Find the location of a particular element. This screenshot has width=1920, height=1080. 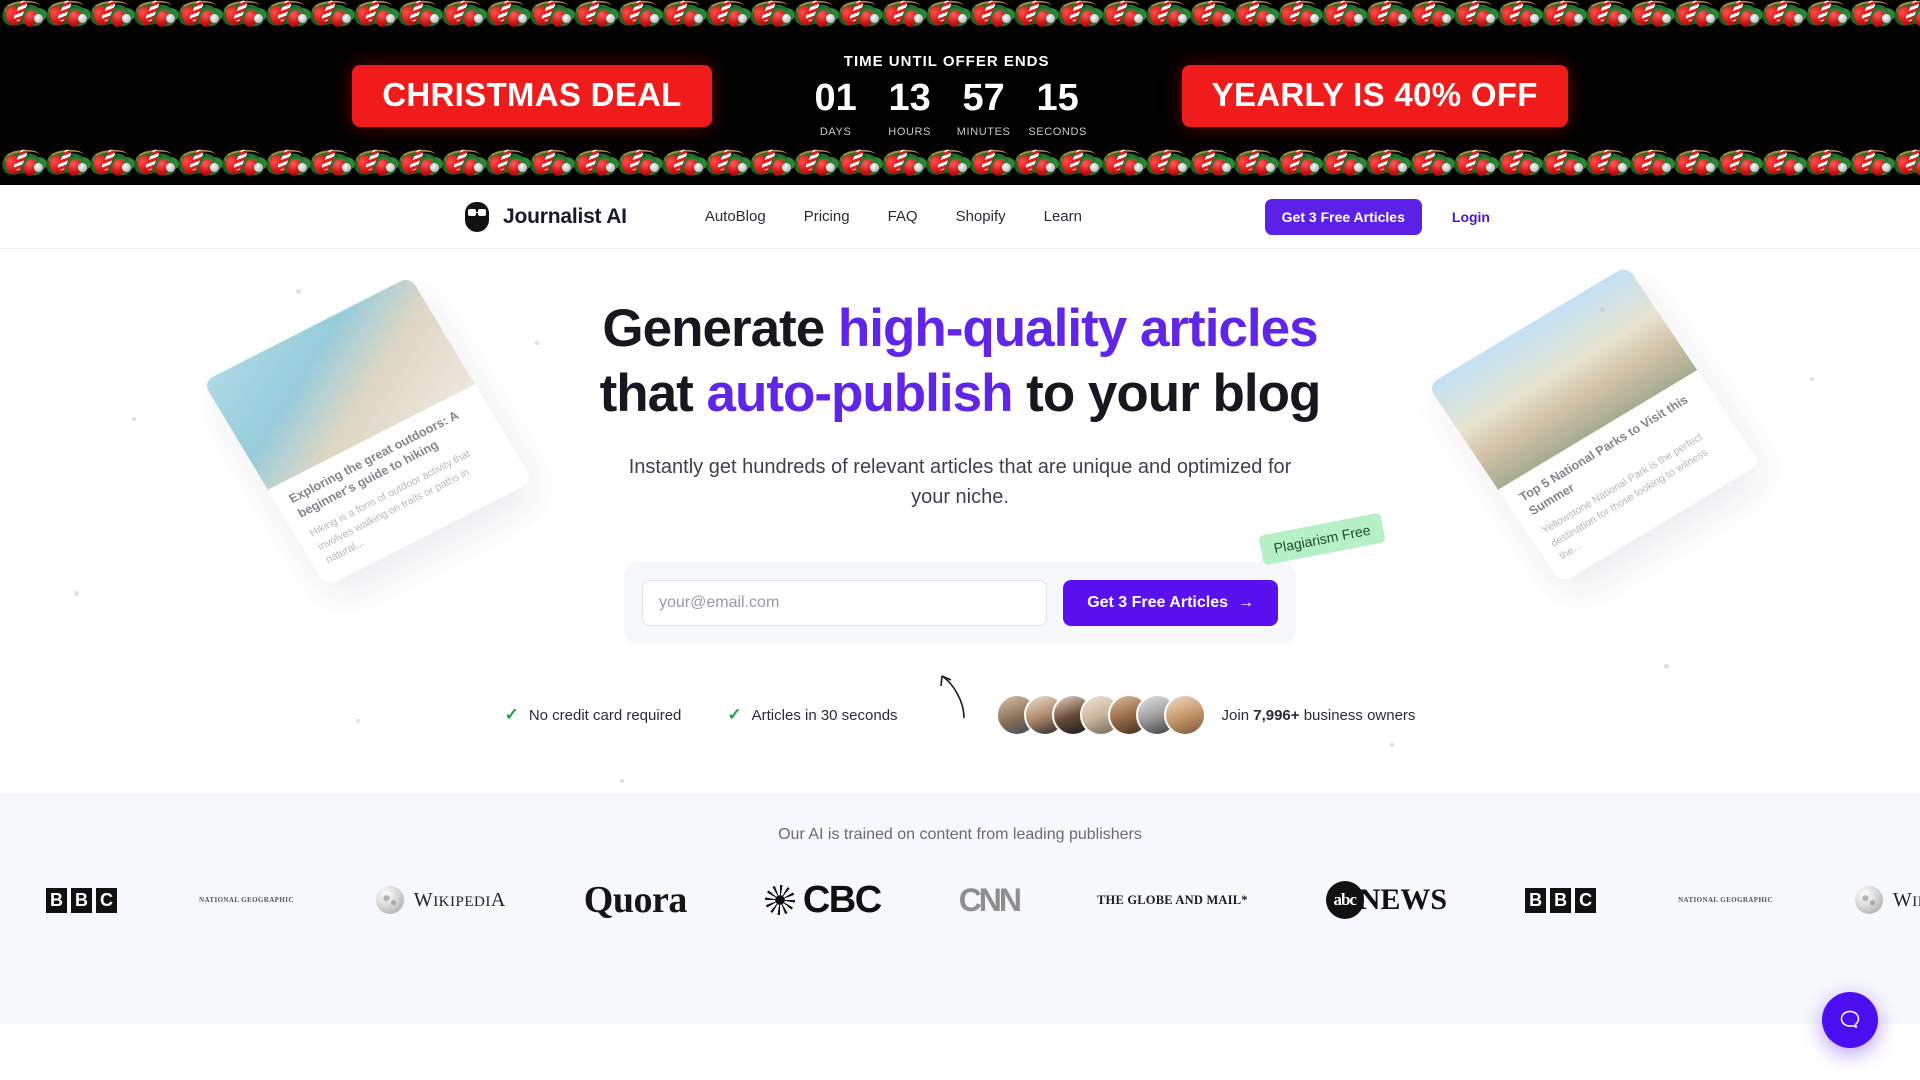

avatar is located at coordinates (1184, 715).